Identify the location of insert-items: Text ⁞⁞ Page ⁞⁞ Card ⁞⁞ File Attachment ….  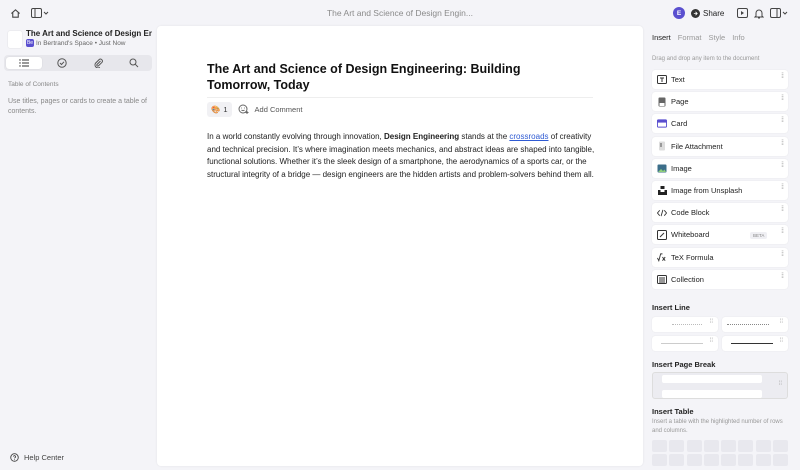
(720, 181).